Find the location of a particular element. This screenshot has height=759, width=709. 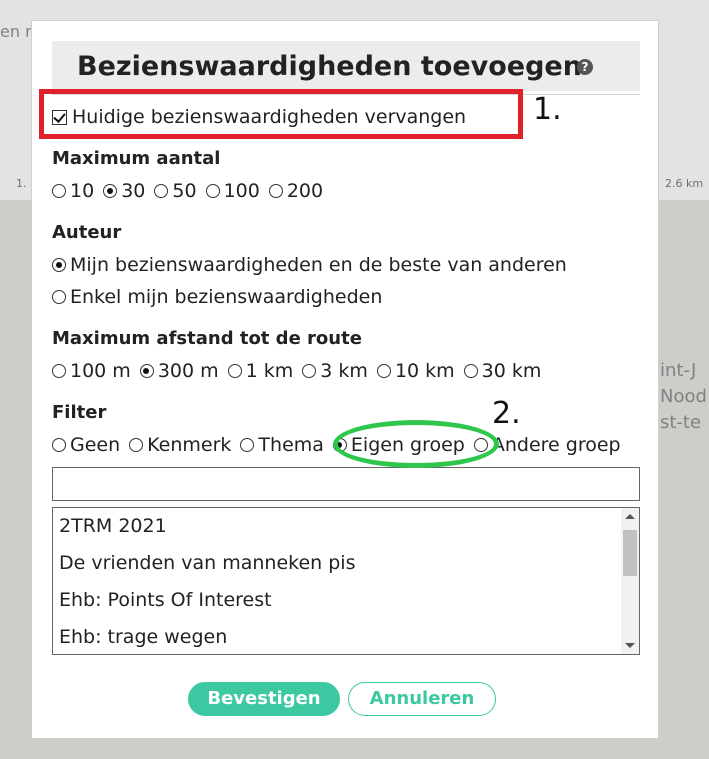

dialog-title: Bezienswaardigheden toevoegen is located at coordinates (329, 66).